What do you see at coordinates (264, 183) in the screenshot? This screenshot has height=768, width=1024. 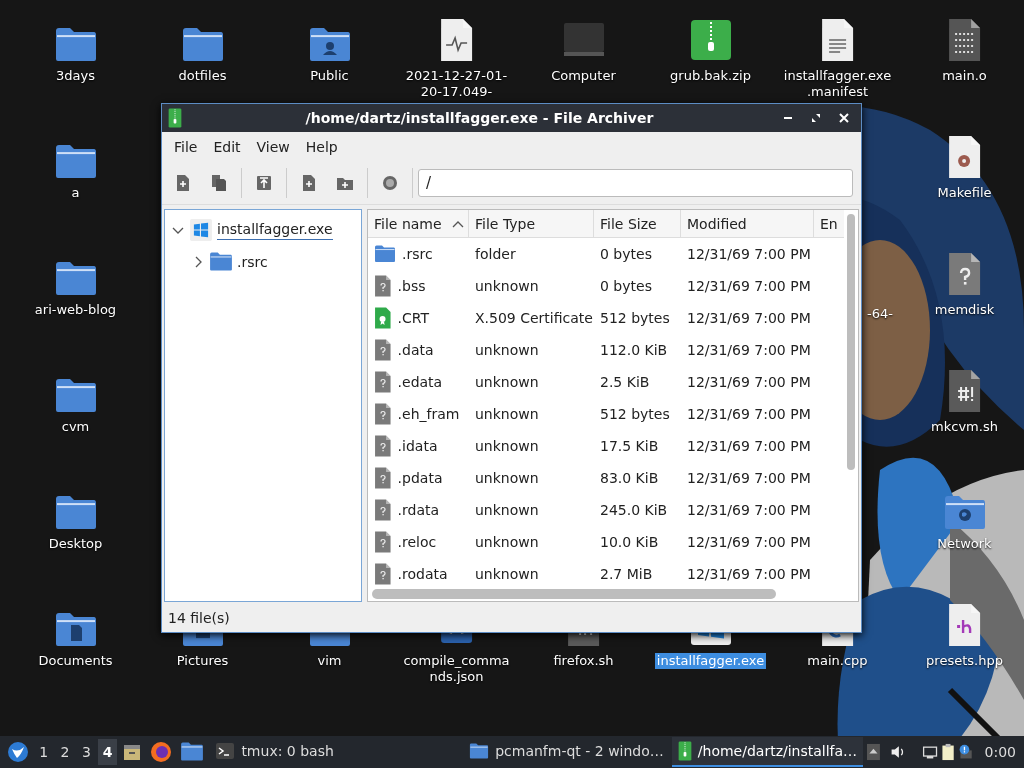 I see `extract-button` at bounding box center [264, 183].